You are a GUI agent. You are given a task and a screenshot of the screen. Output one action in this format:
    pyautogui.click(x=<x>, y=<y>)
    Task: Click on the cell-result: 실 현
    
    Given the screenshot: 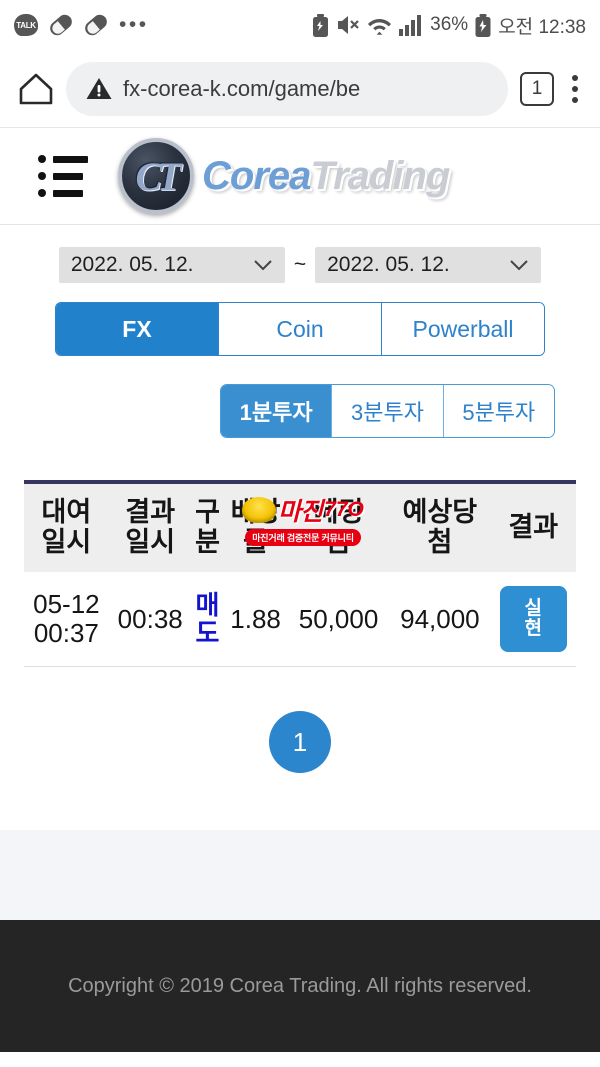 What is the action you would take?
    pyautogui.click(x=533, y=620)
    